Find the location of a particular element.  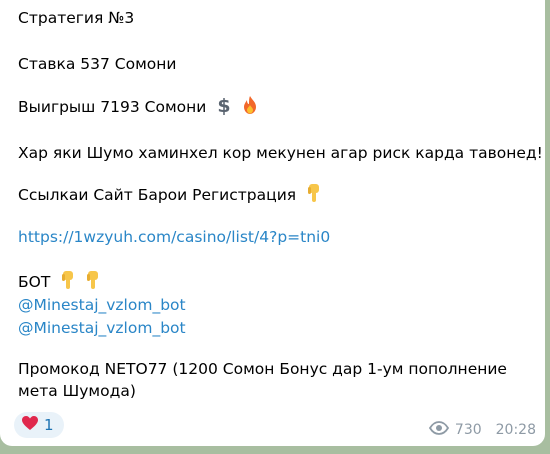

message-line-win: Выигрыш 7193 Сомони $ is located at coordinates (138, 108).